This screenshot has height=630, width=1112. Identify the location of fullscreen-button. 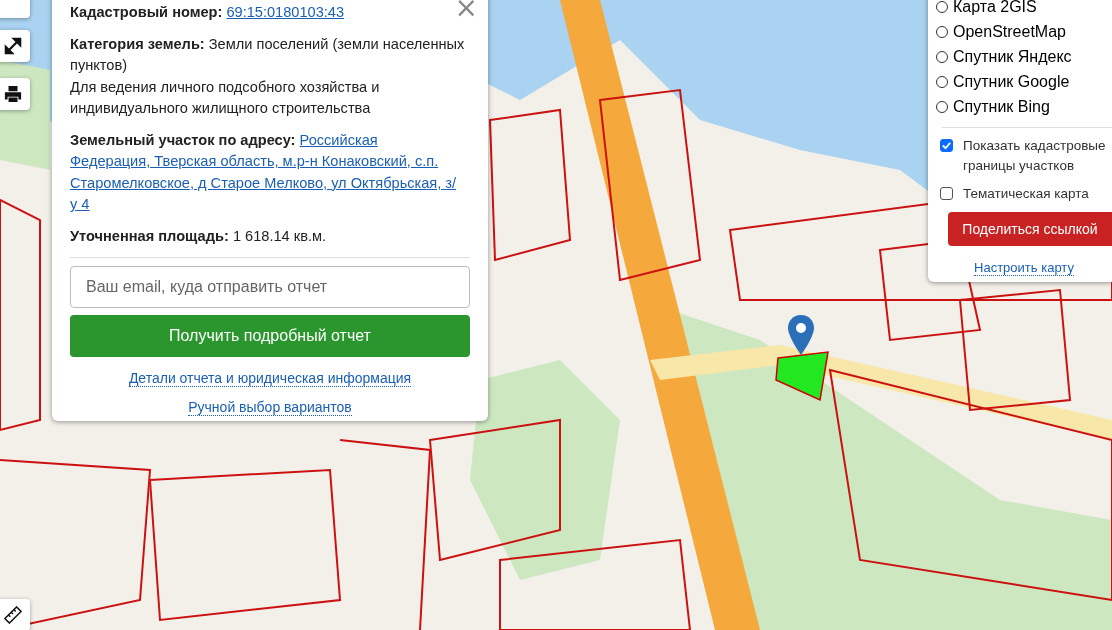
(15, 46).